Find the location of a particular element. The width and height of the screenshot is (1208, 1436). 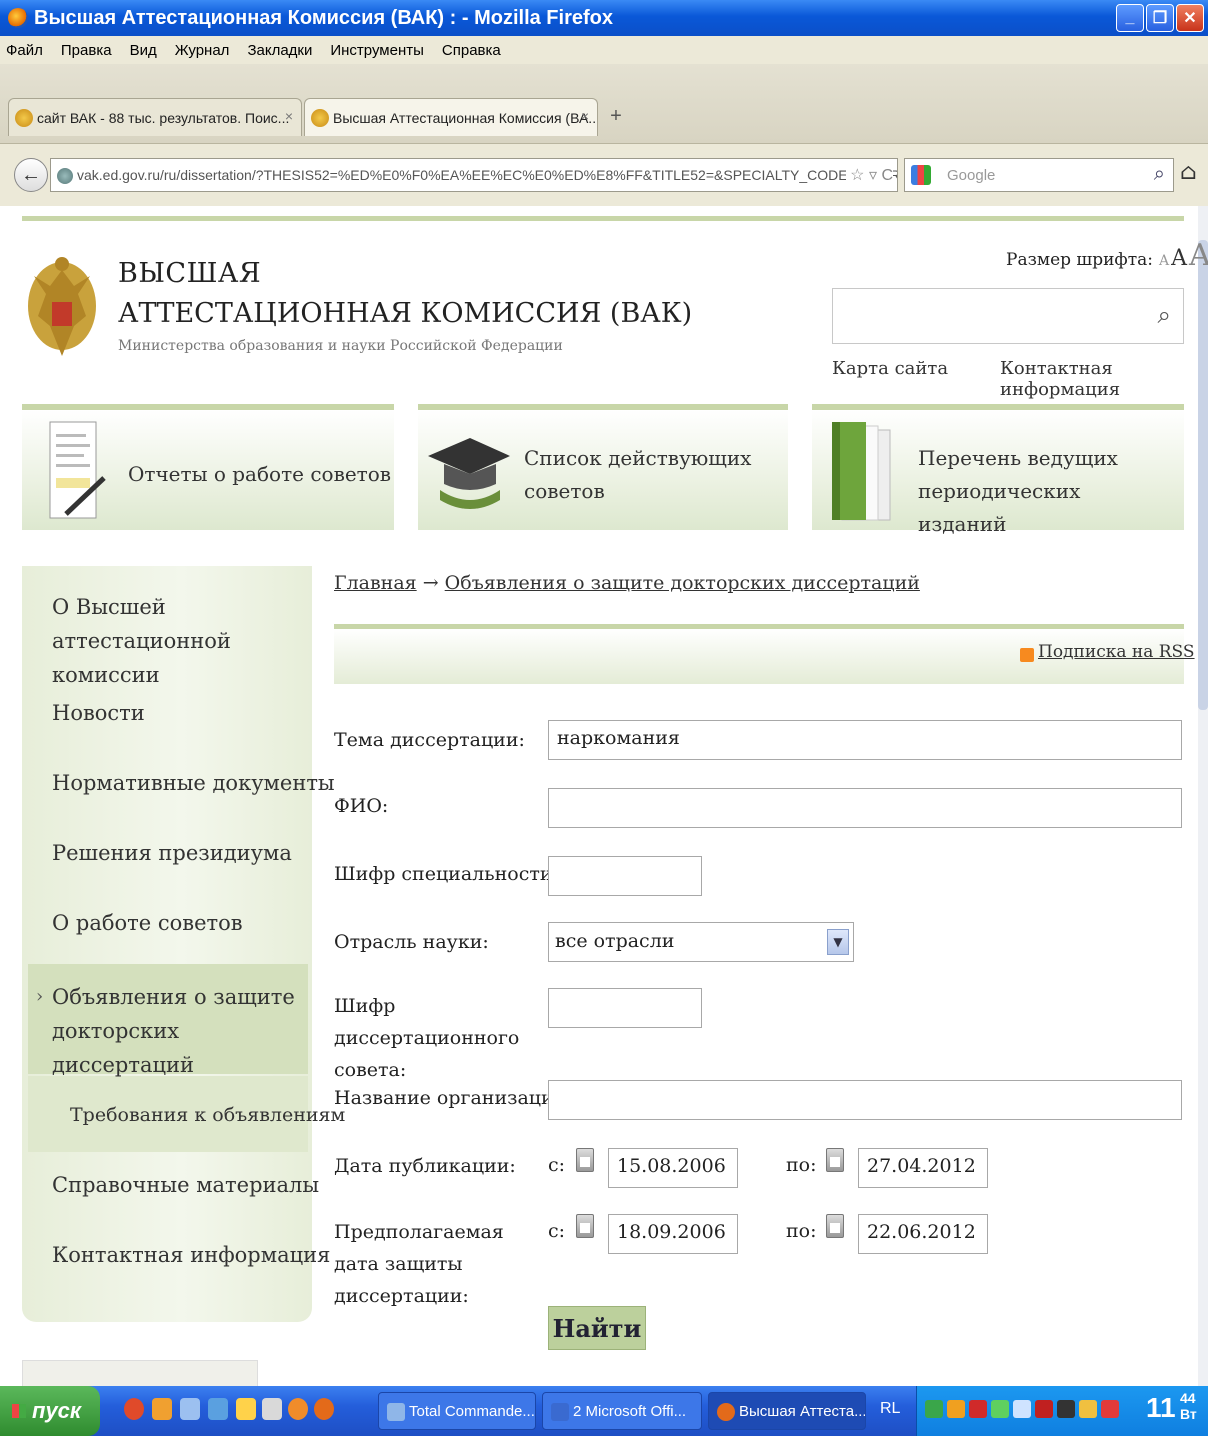

clock-day: Вт is located at coordinates (1188, 1414).